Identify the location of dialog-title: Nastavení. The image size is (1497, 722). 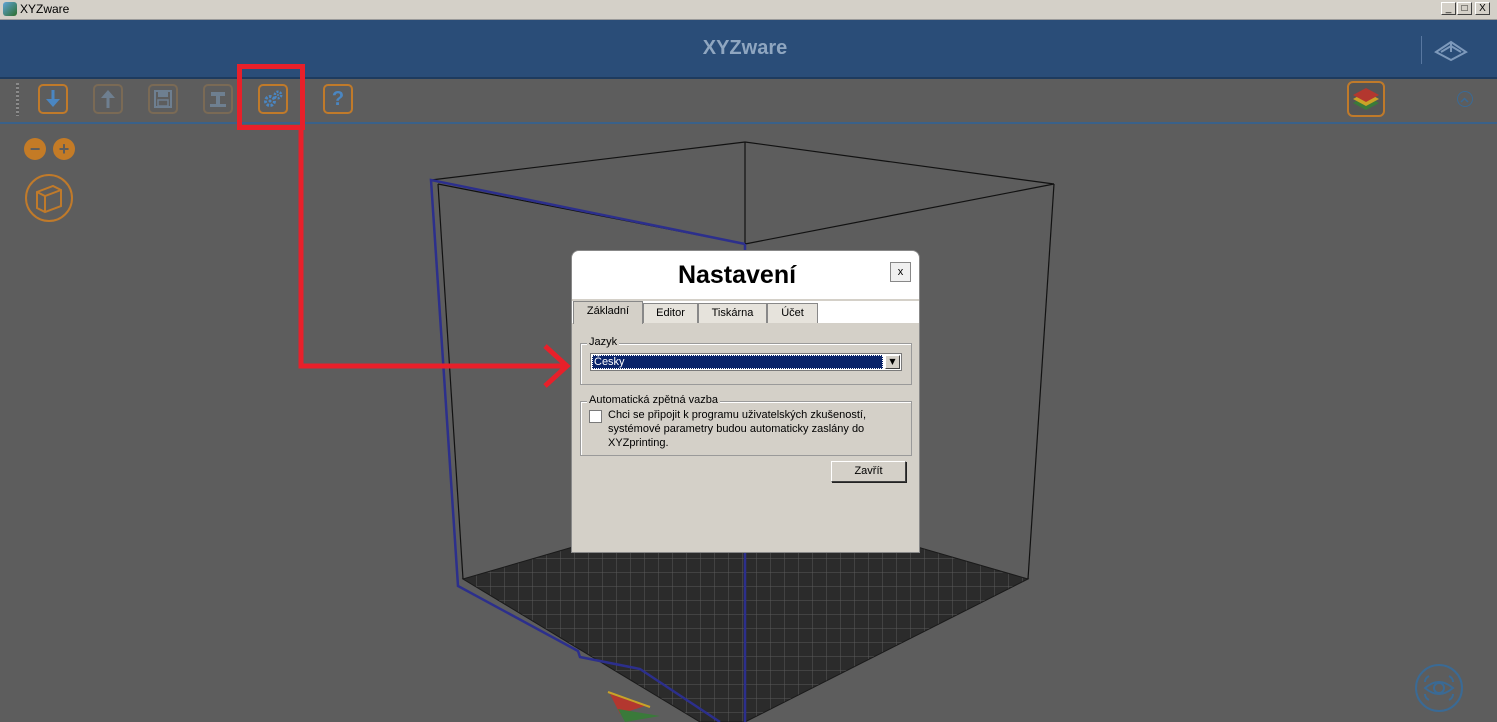
(737, 275).